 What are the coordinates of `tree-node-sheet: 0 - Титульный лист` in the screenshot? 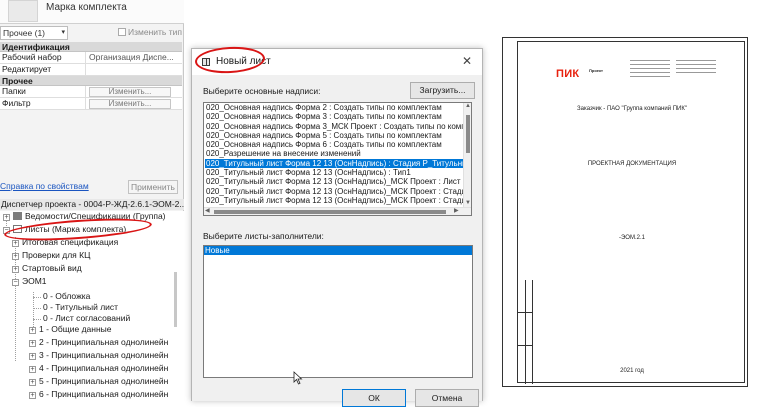 It's located at (80, 307).